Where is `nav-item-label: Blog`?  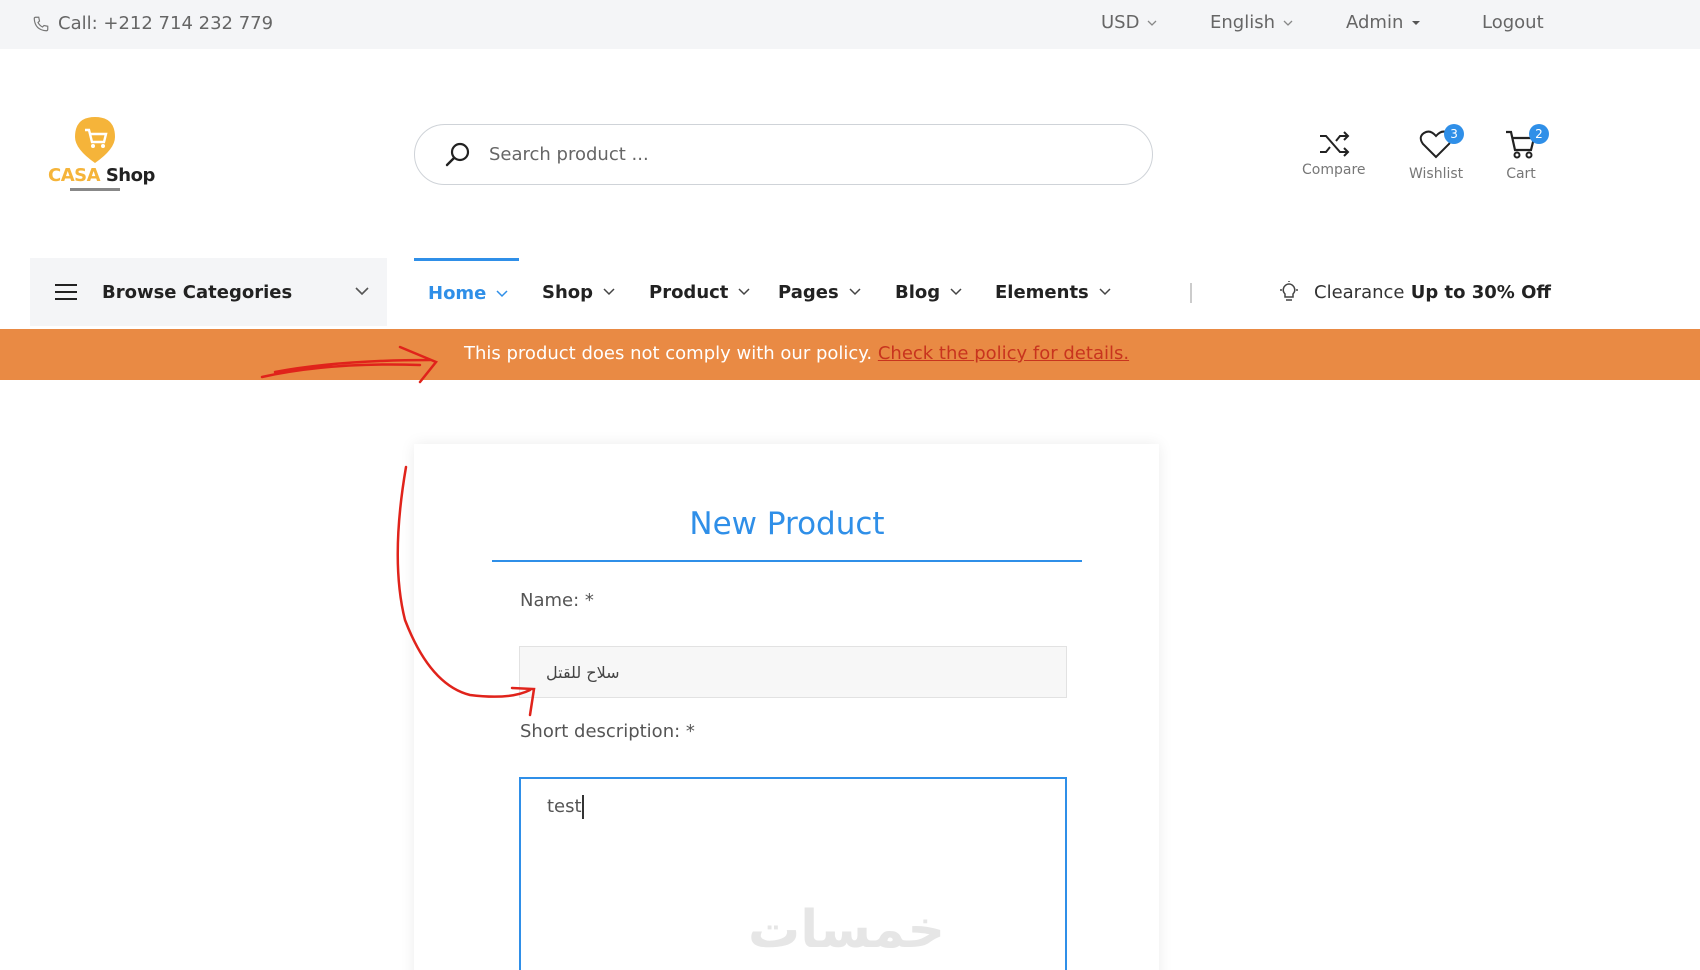 nav-item-label: Blog is located at coordinates (918, 292).